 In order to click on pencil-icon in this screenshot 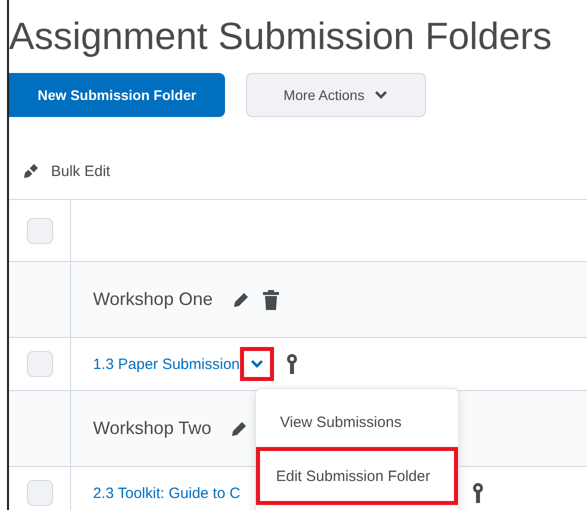, I will do `click(31, 171)`.